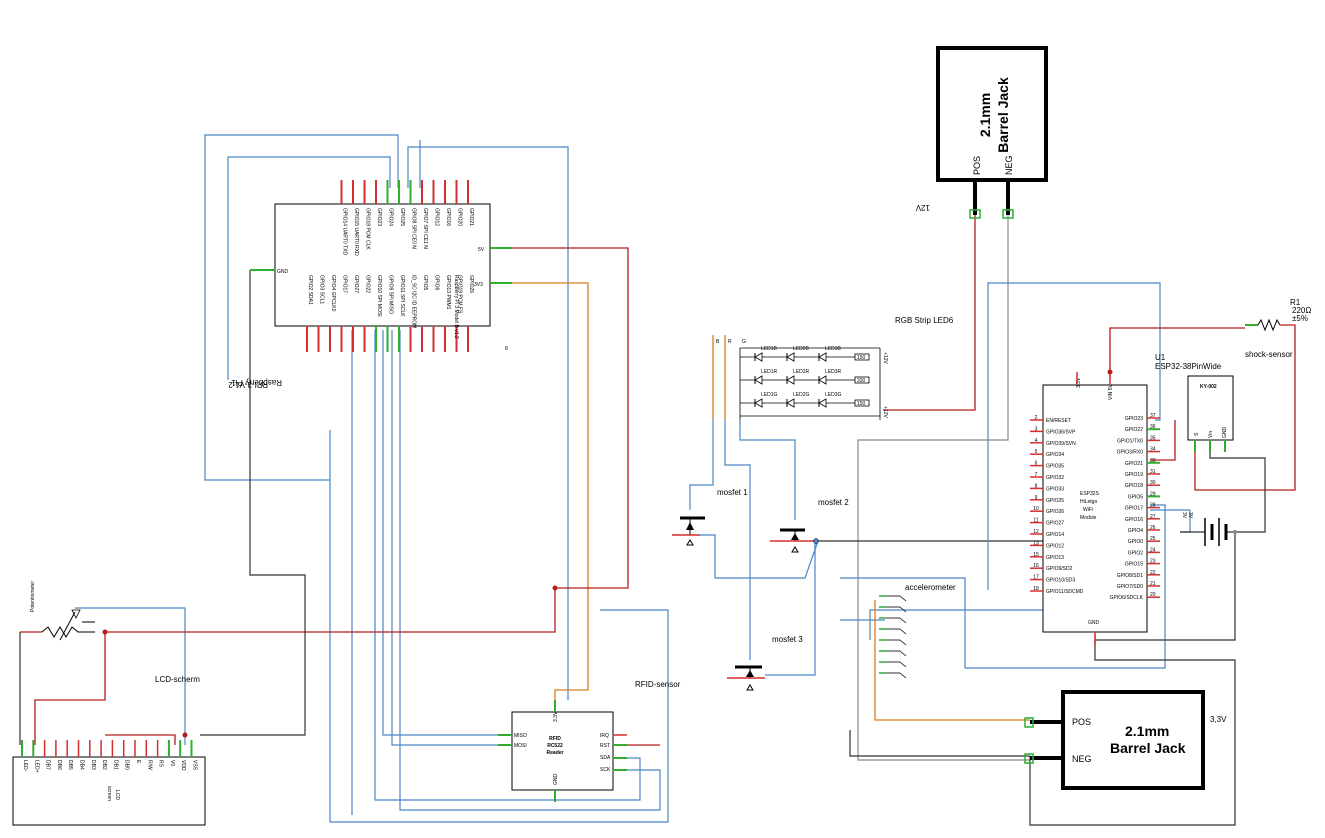  What do you see at coordinates (833, 502) in the screenshot?
I see `mosfet-2-label: mosfet 2` at bounding box center [833, 502].